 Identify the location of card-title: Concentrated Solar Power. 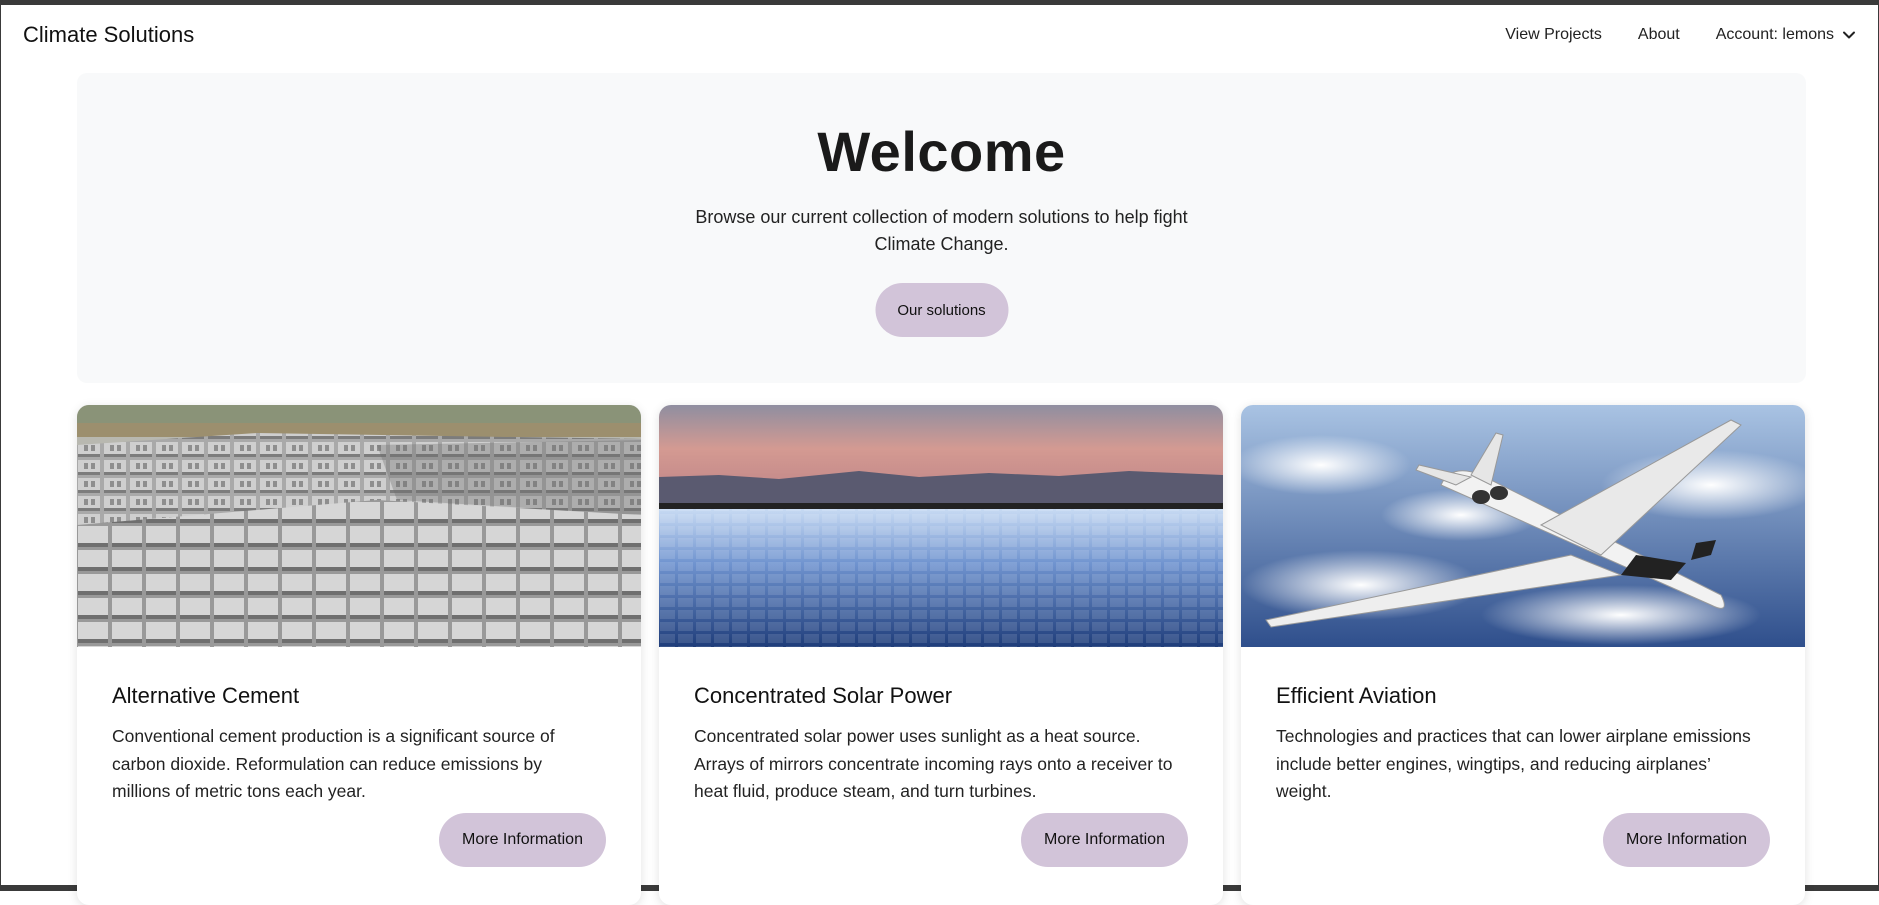
(823, 695).